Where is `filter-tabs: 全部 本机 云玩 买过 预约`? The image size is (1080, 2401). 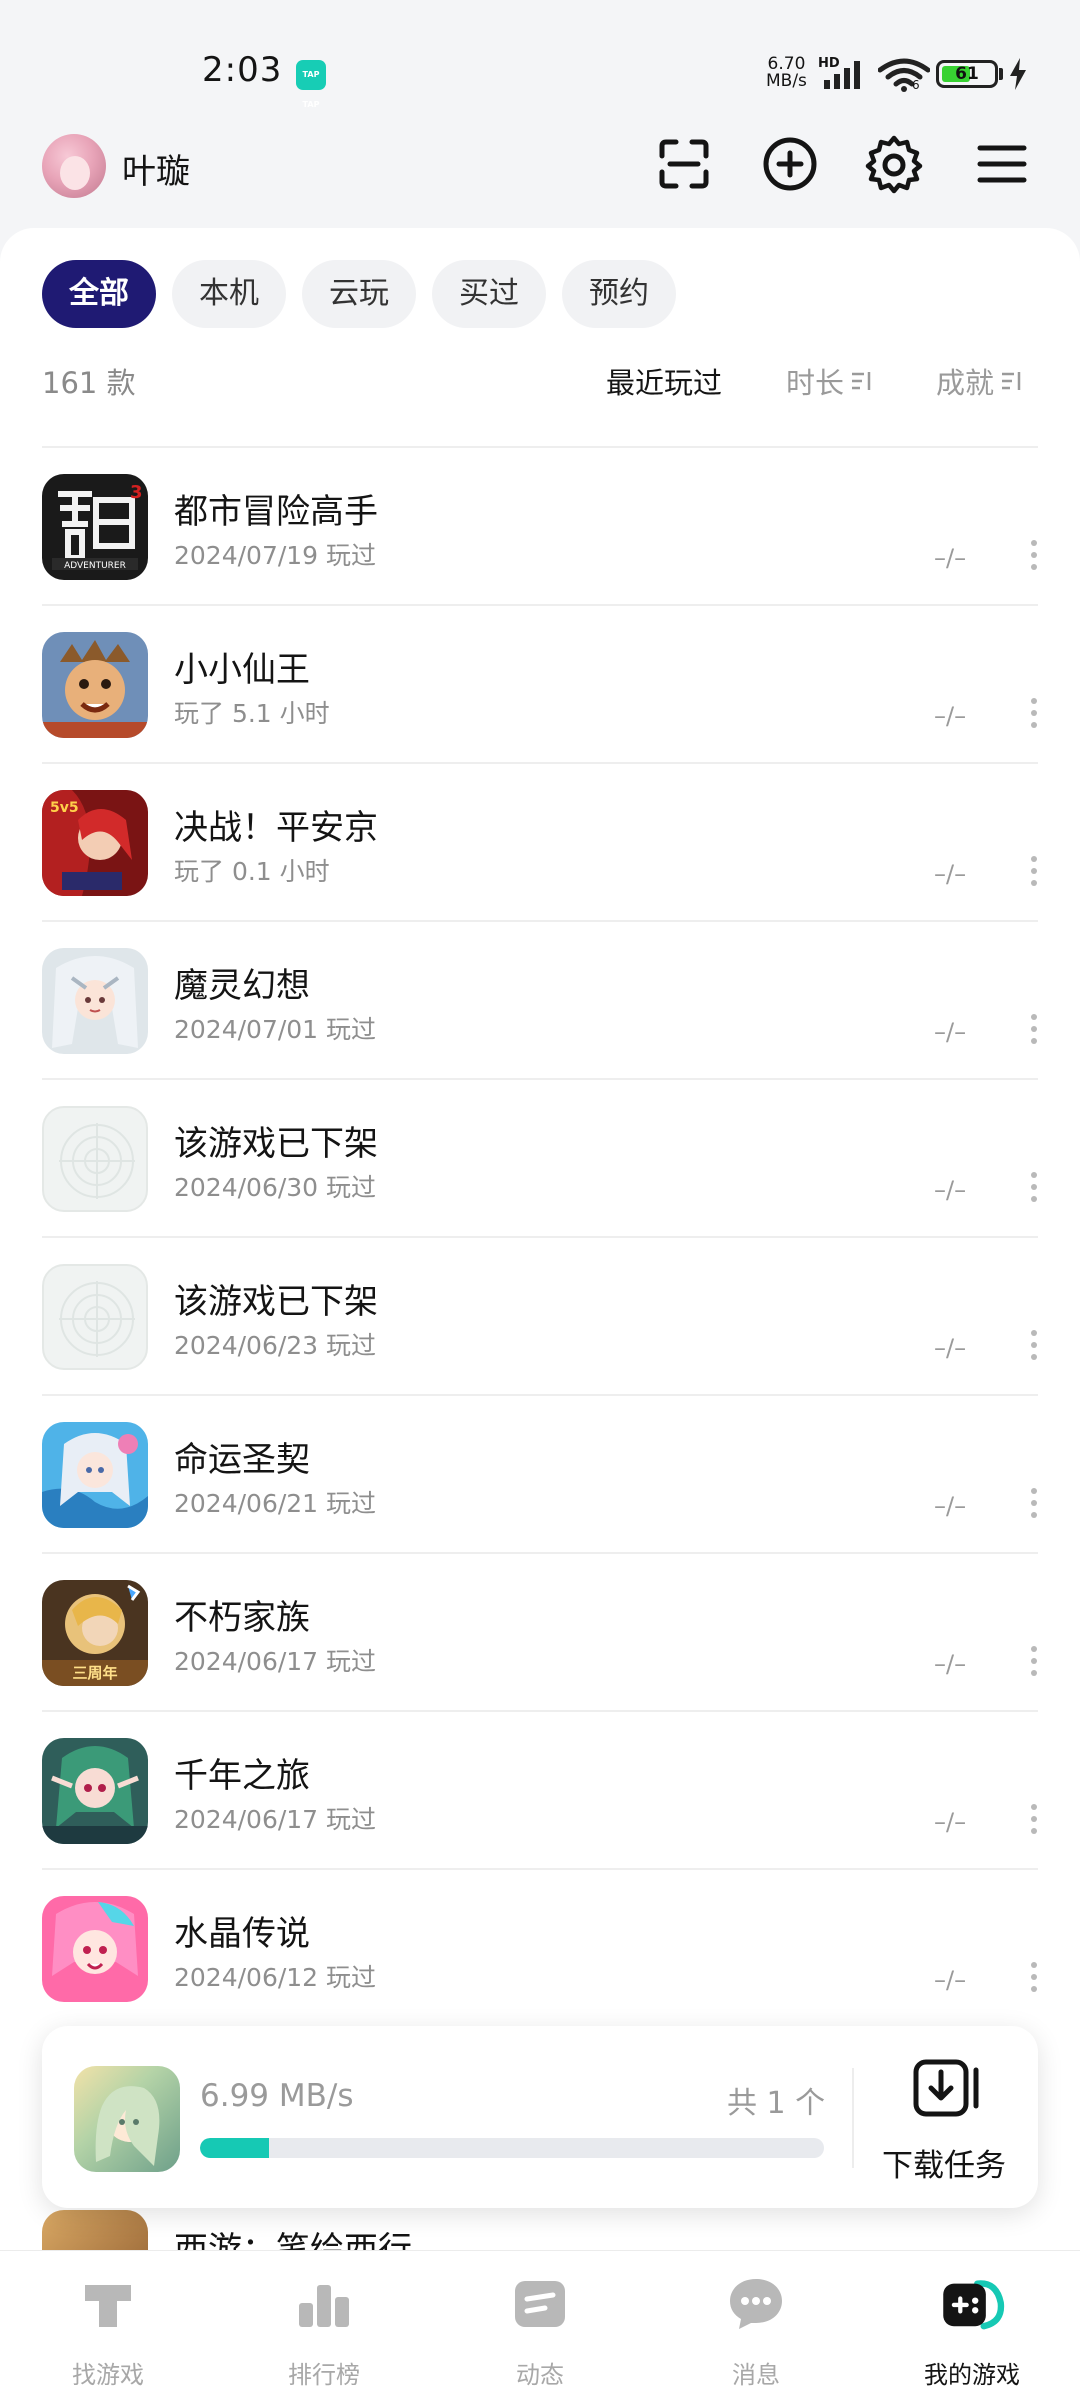
filter-tabs: 全部 本机 云玩 买过 预约 is located at coordinates (359, 294).